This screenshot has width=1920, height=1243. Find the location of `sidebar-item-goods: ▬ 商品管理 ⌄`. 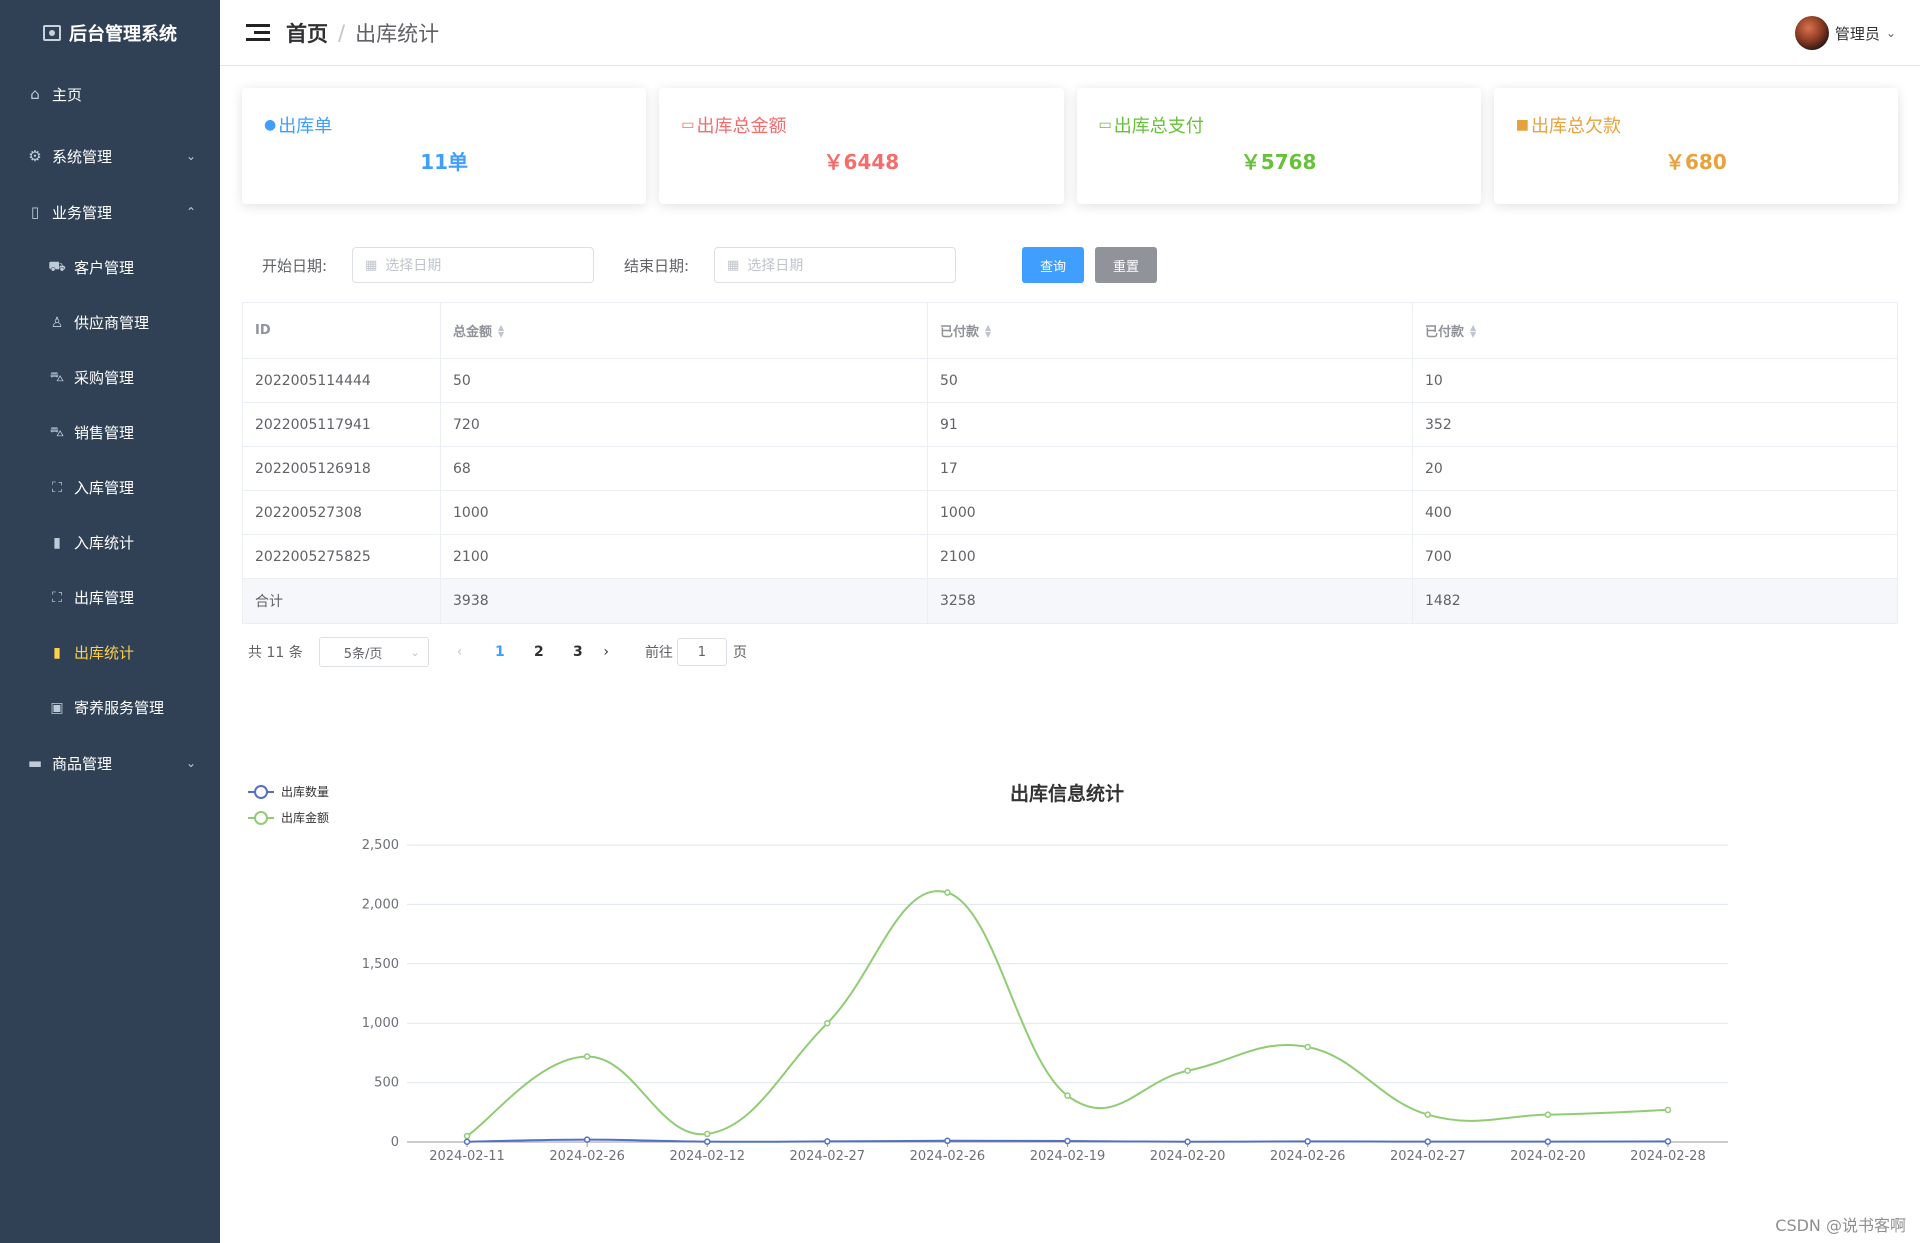

sidebar-item-goods: ▬ 商品管理 ⌄ is located at coordinates (110, 763).